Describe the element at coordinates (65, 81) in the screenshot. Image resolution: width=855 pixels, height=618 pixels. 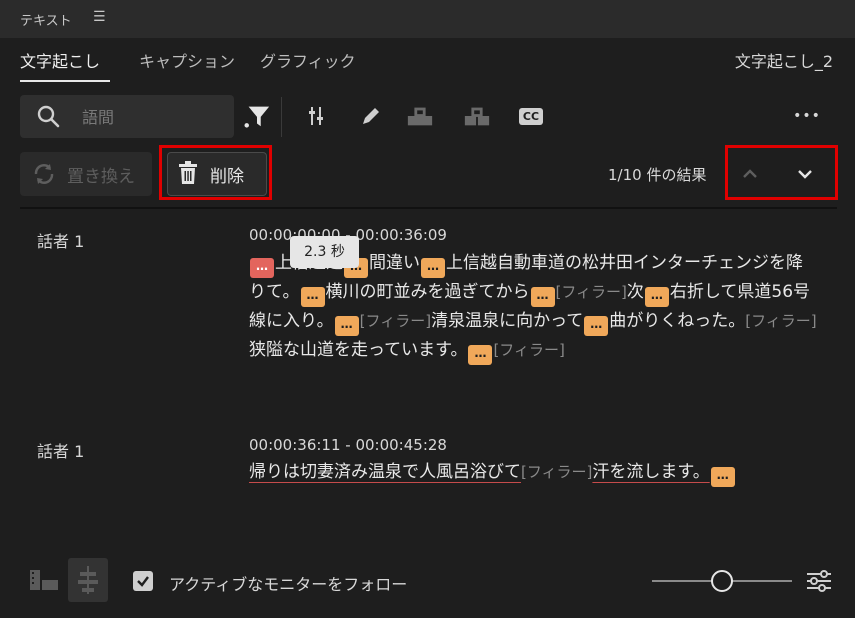
I see `active-tab-indicator` at that location.